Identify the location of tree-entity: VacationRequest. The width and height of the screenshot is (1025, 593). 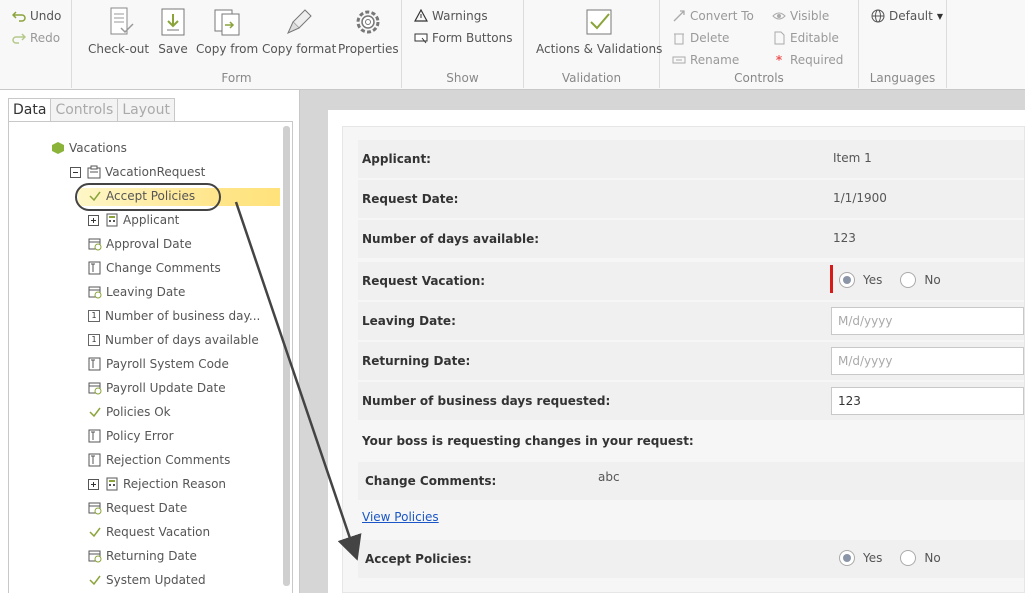
(137, 172).